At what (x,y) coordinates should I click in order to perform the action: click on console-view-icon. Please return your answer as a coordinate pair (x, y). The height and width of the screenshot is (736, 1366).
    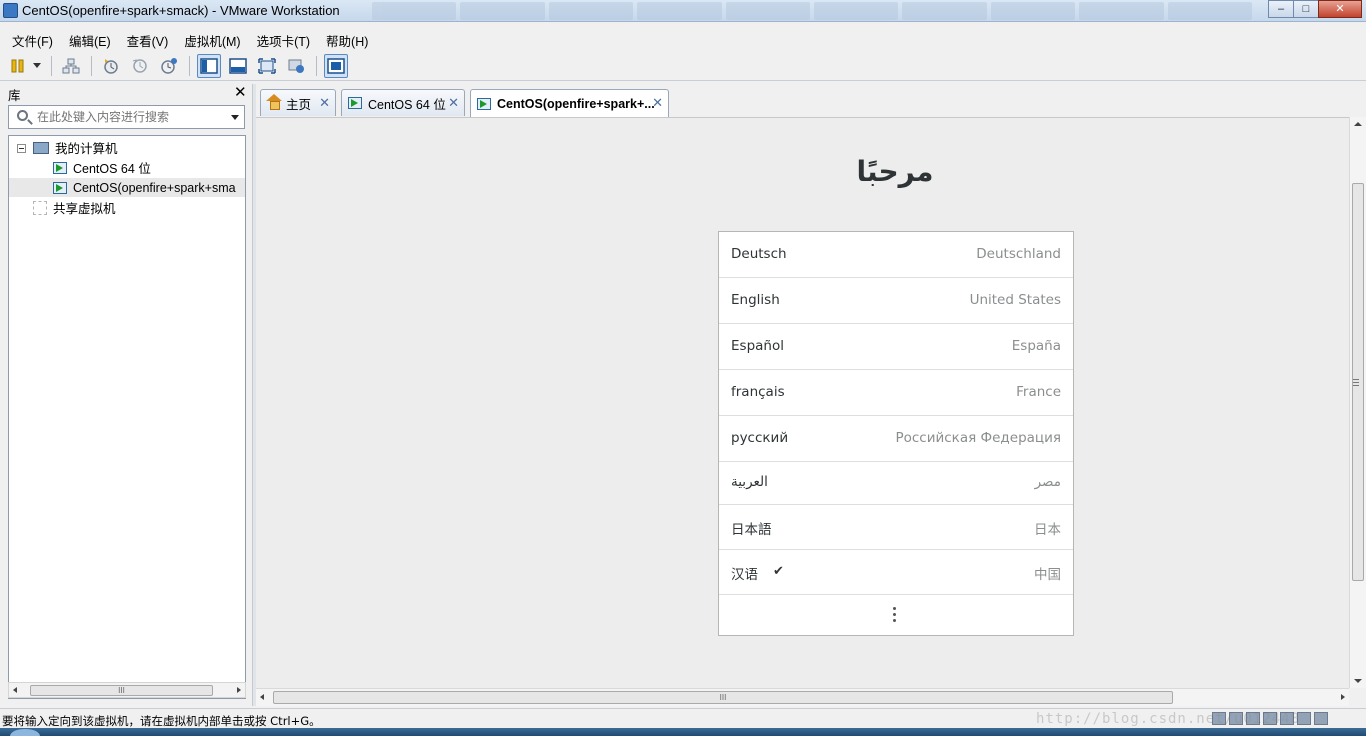
    Looking at the image, I should click on (238, 65).